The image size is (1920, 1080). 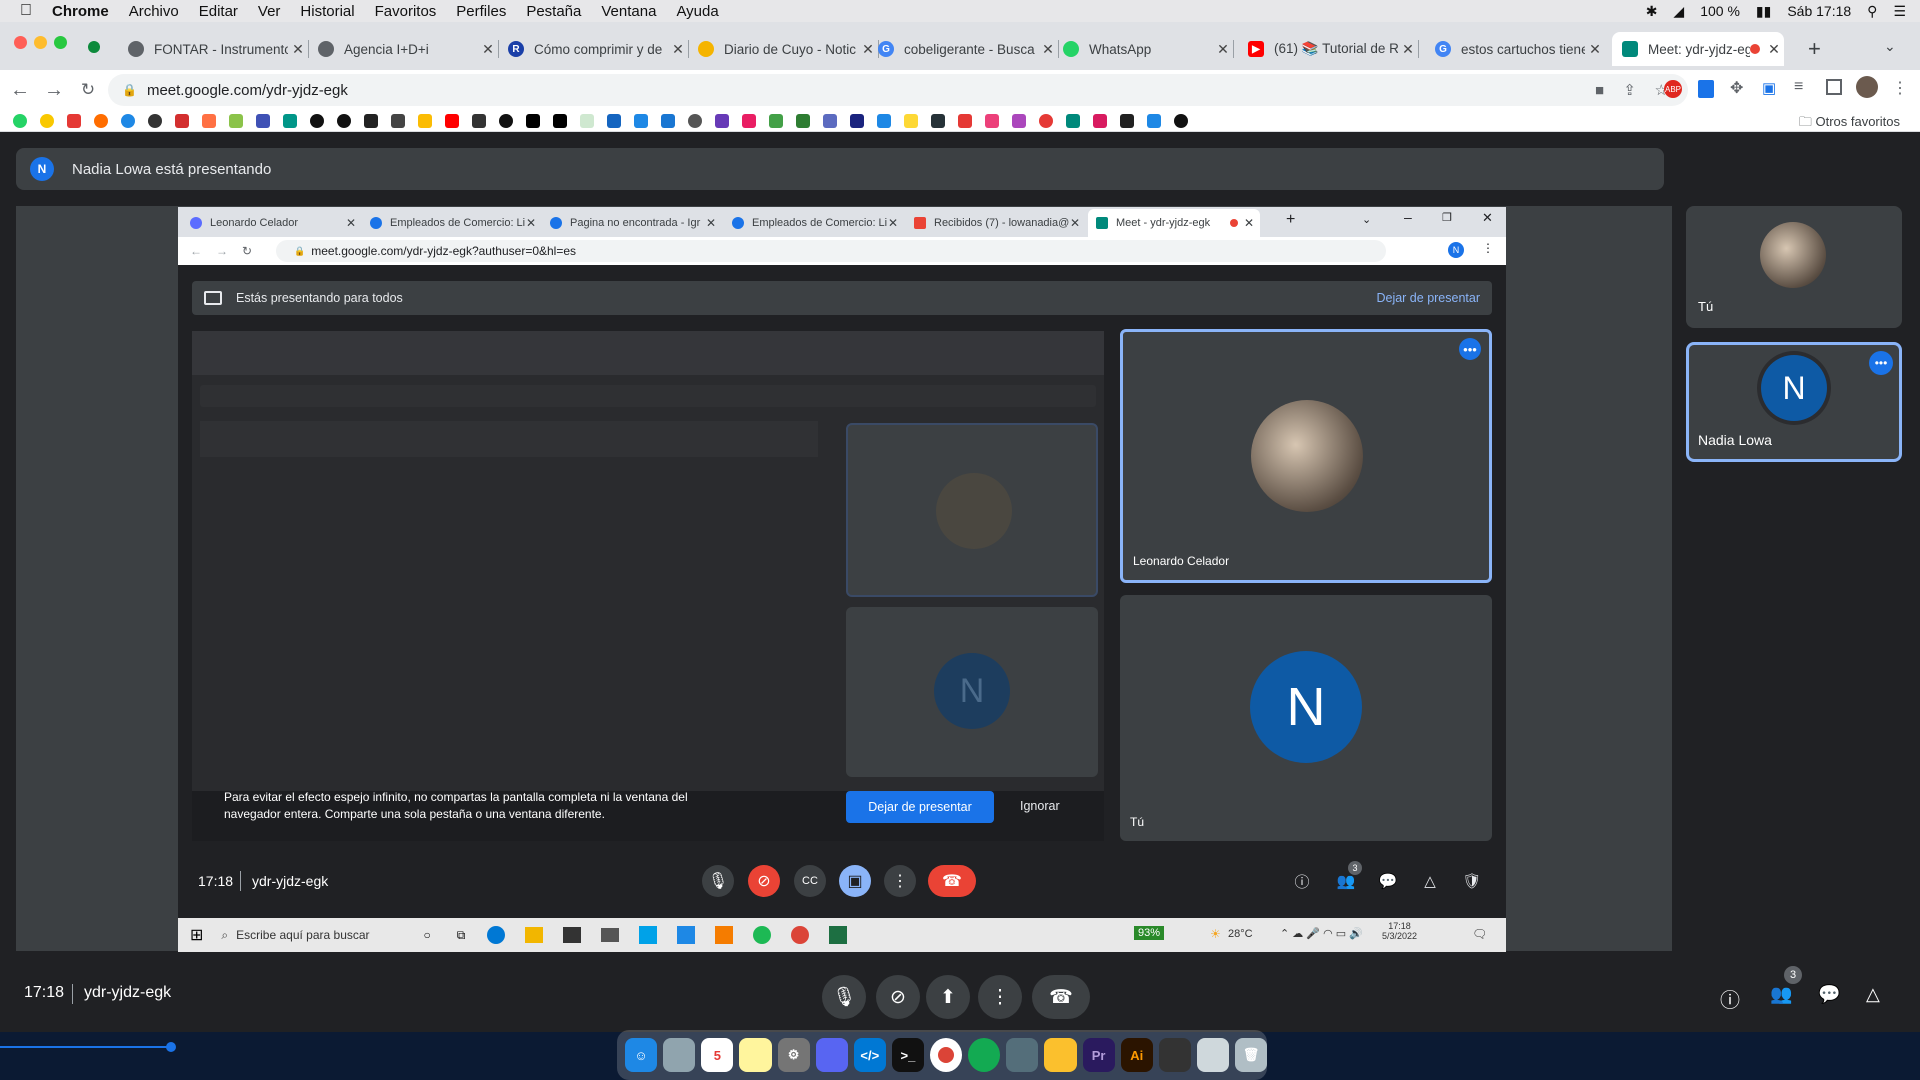 What do you see at coordinates (1829, 994) in the screenshot?
I see `chat-icon: 💬` at bounding box center [1829, 994].